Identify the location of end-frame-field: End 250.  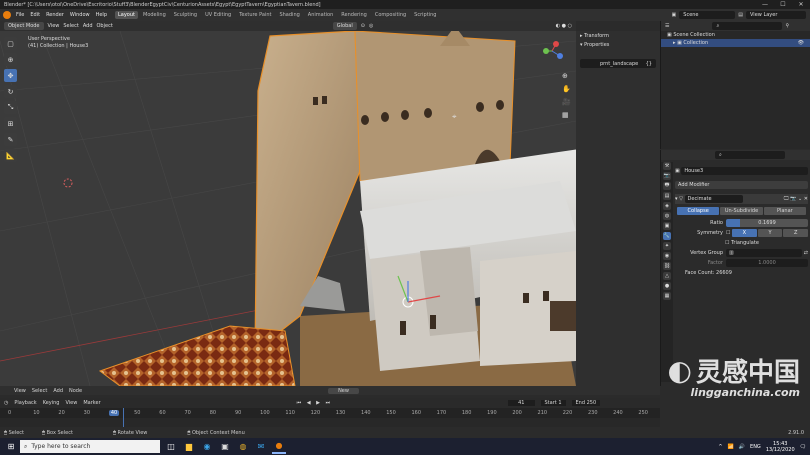
(586, 403).